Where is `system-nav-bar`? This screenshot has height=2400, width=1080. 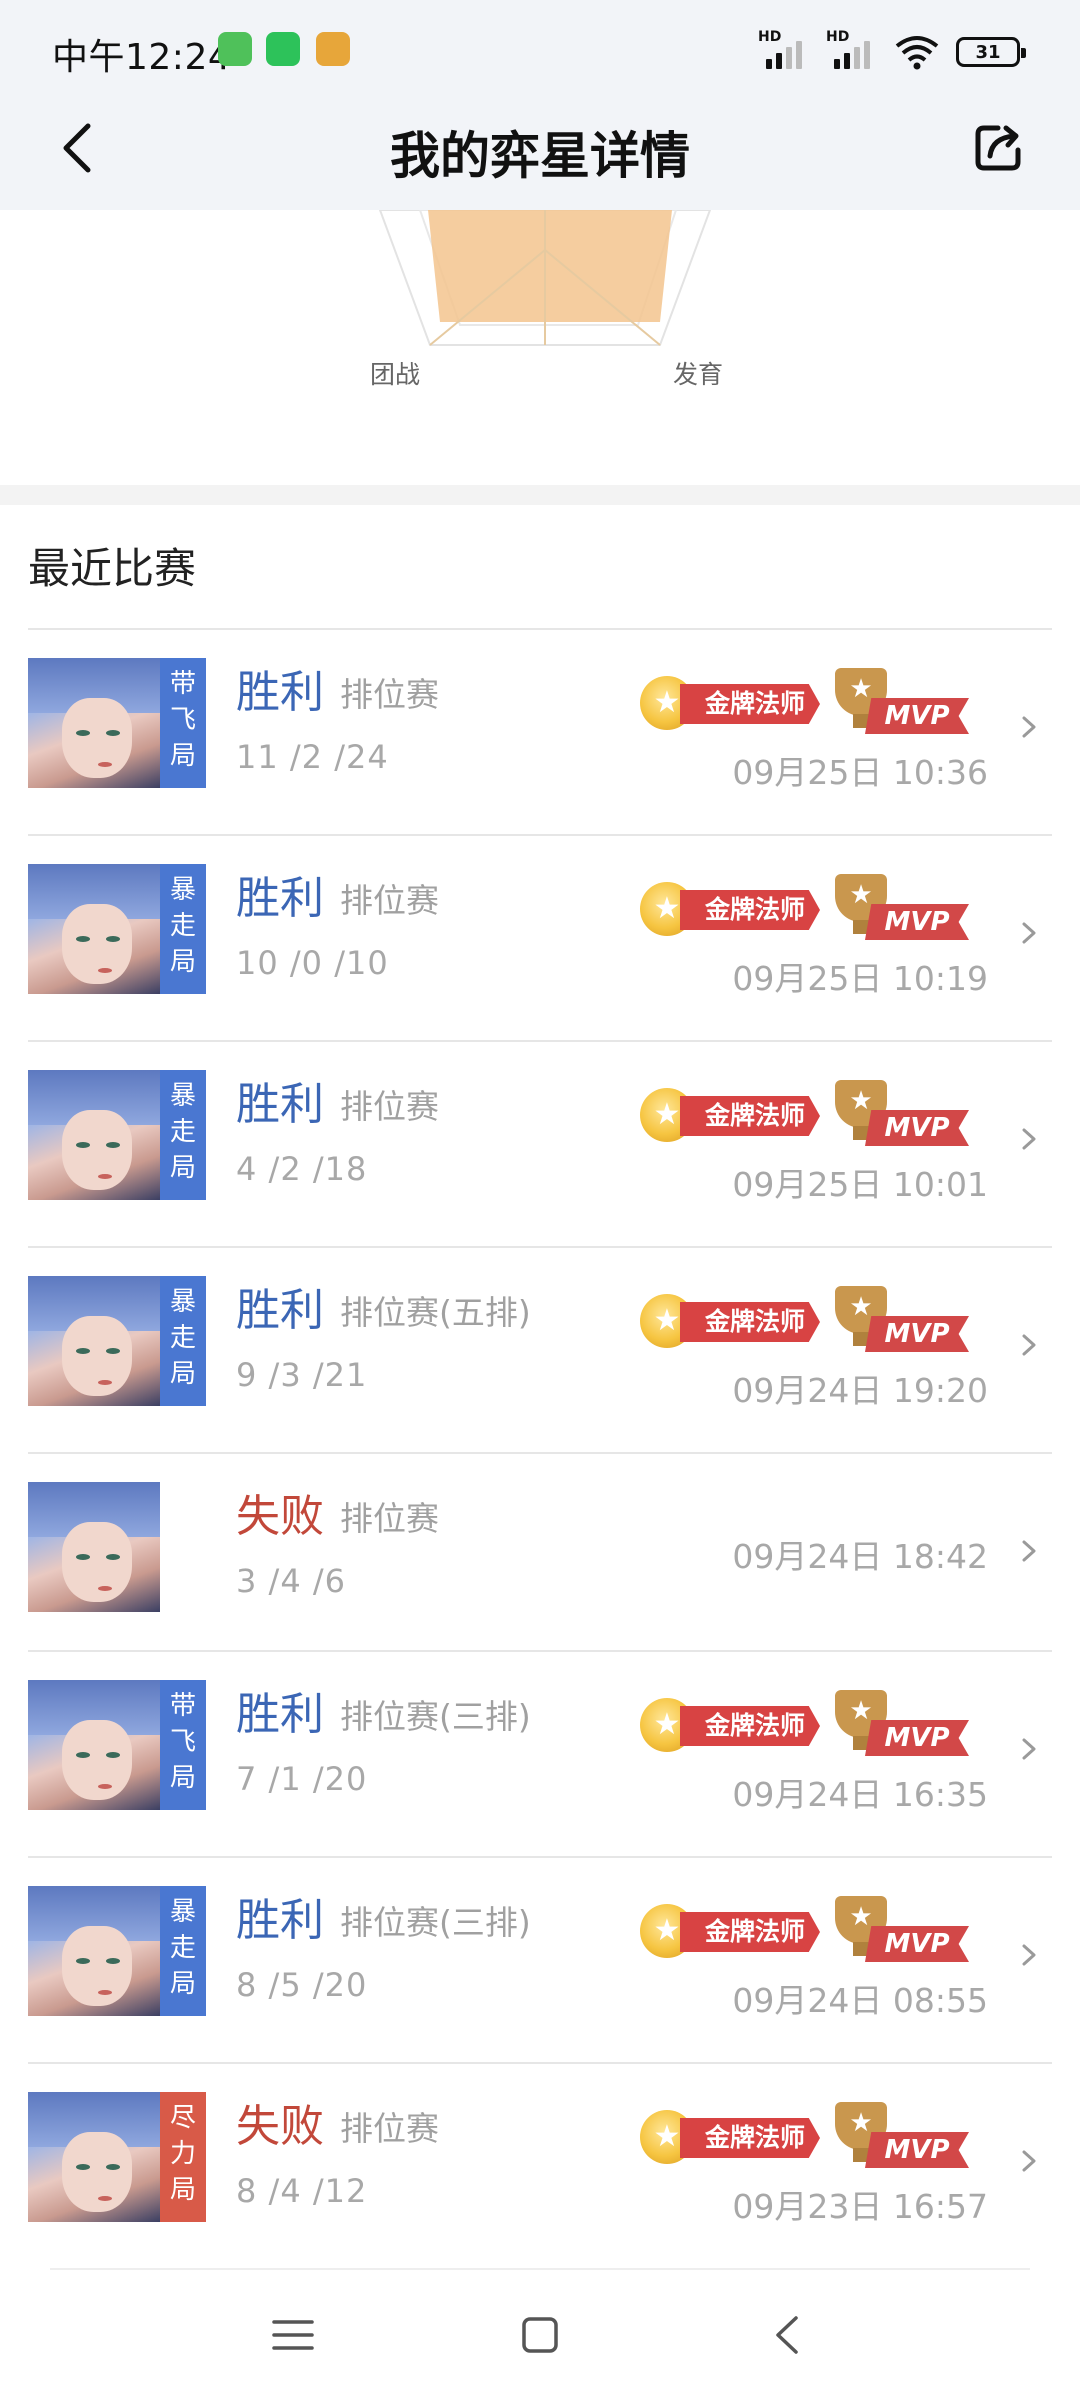 system-nav-bar is located at coordinates (540, 2334).